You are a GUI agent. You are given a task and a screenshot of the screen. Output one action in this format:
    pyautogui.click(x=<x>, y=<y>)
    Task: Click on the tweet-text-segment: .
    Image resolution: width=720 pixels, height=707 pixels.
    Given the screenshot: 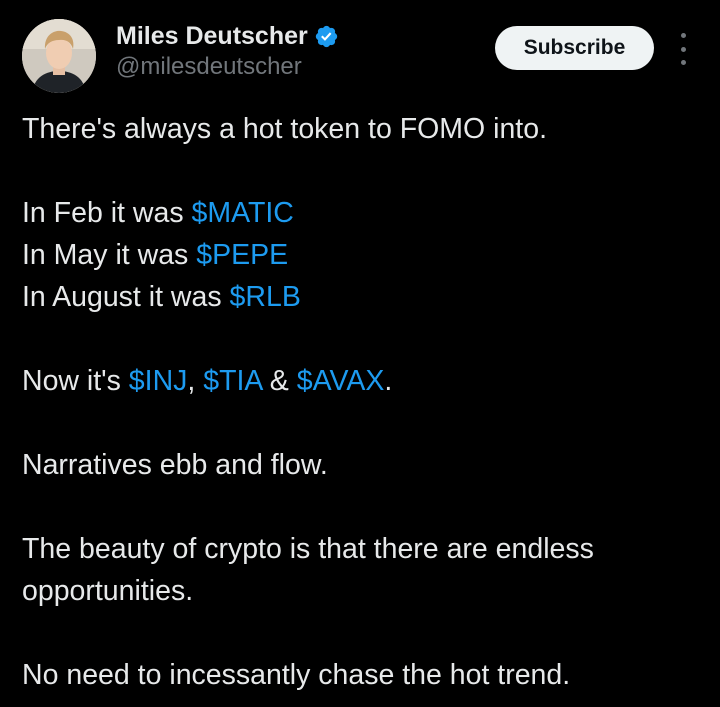 What is the action you would take?
    pyautogui.click(x=388, y=381)
    